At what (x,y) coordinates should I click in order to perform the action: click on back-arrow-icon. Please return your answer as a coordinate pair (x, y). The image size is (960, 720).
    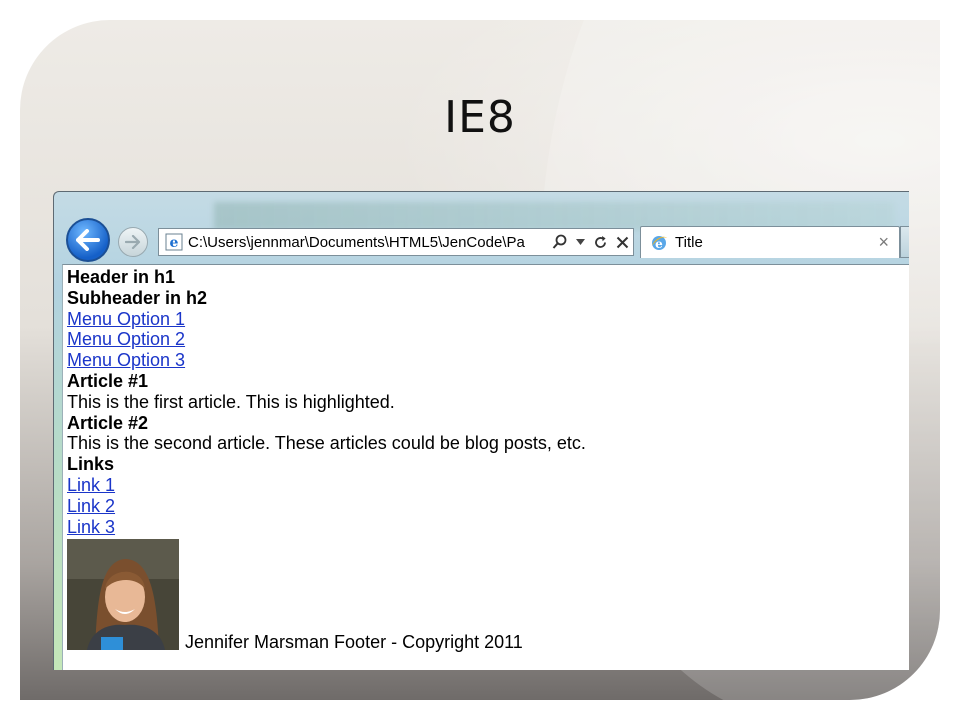
    Looking at the image, I should click on (88, 240).